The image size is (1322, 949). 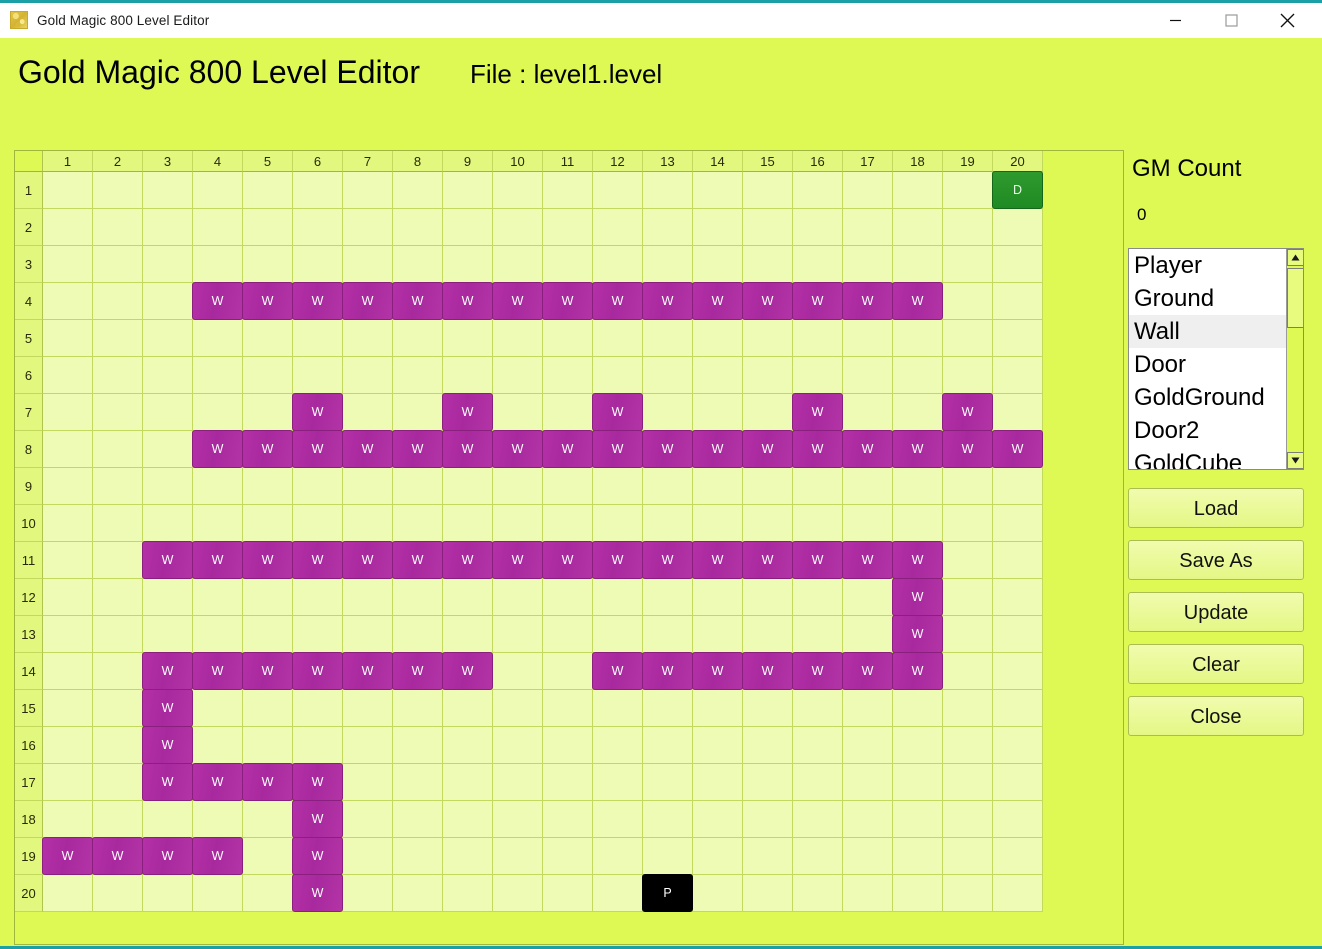 I want to click on grid-tile-wall-r14c12: W, so click(x=617, y=671).